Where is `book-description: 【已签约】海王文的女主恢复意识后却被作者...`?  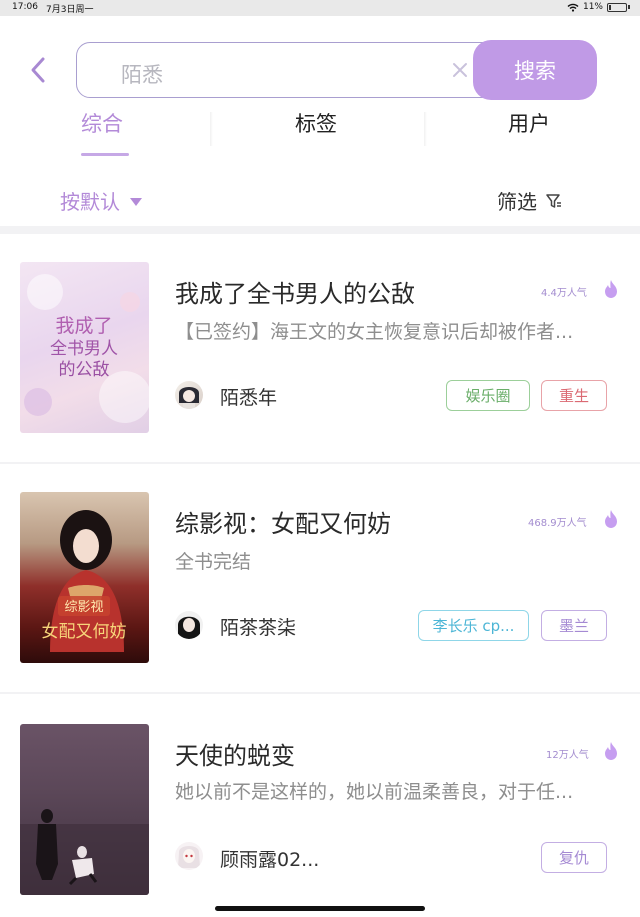 book-description: 【已签约】海王文的女主恢复意识后却被作者... is located at coordinates (374, 332).